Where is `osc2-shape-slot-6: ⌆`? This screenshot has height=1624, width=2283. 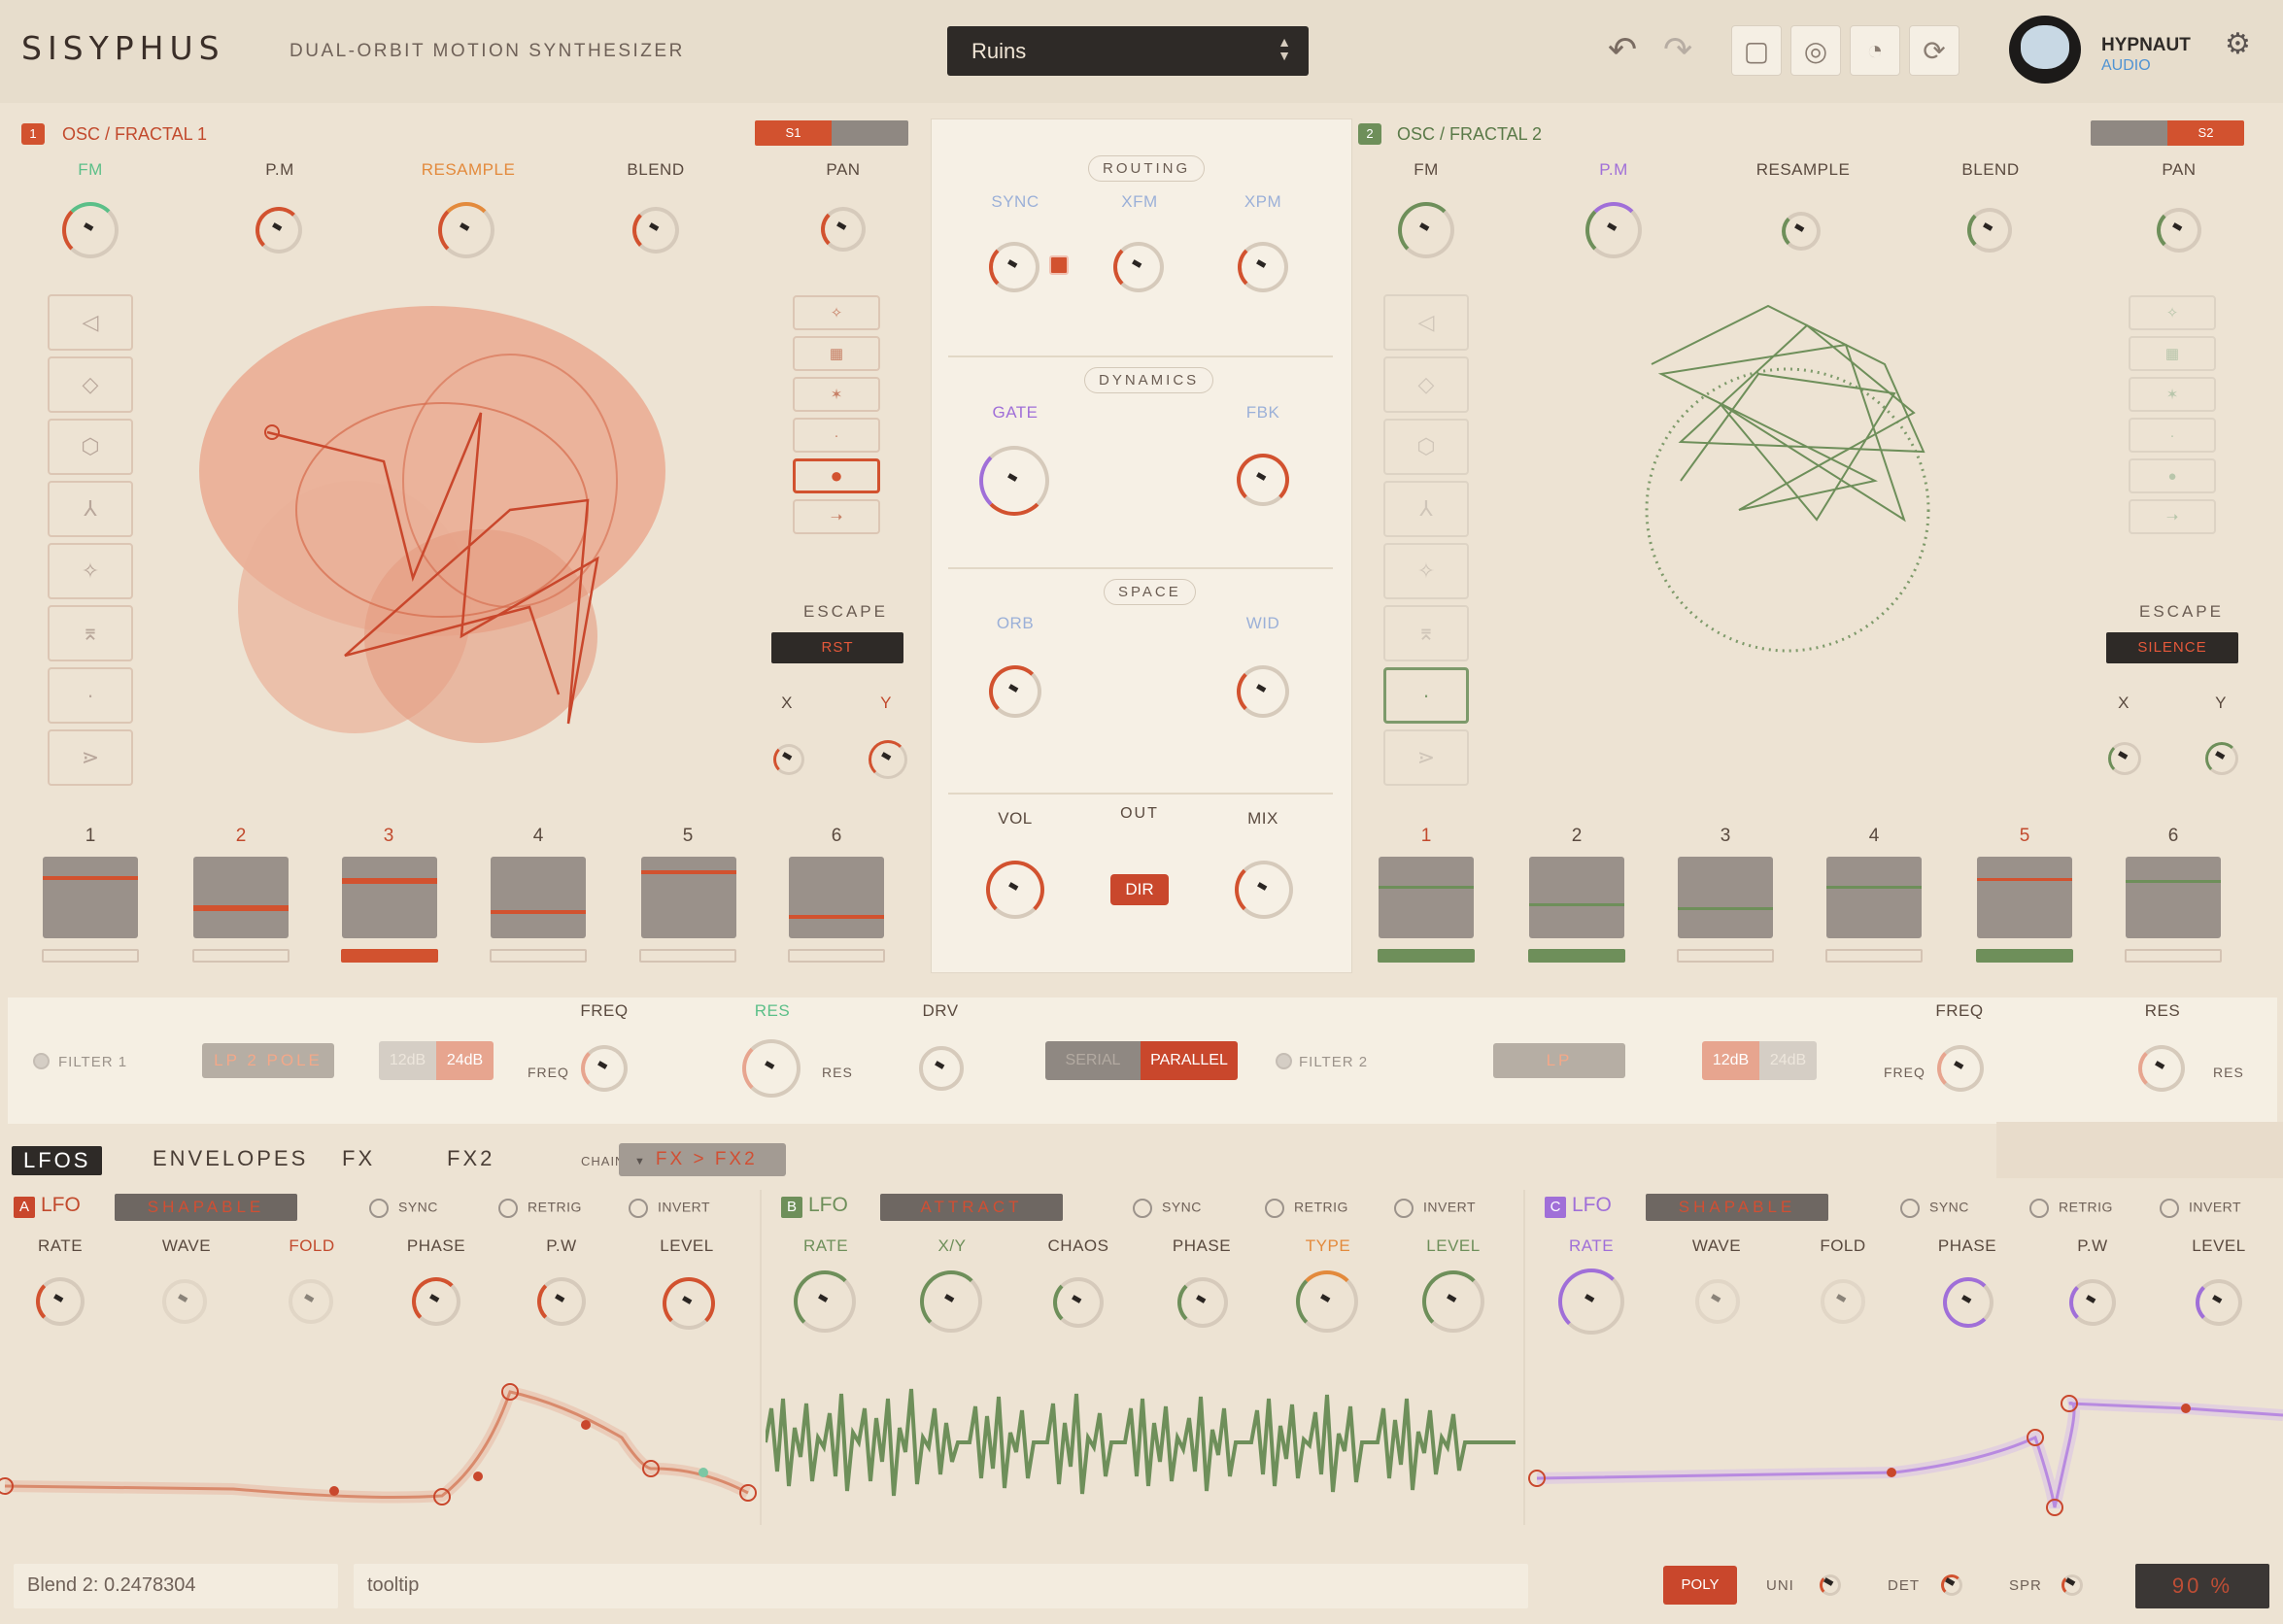
osc2-shape-slot-6: ⌆ is located at coordinates (1426, 633).